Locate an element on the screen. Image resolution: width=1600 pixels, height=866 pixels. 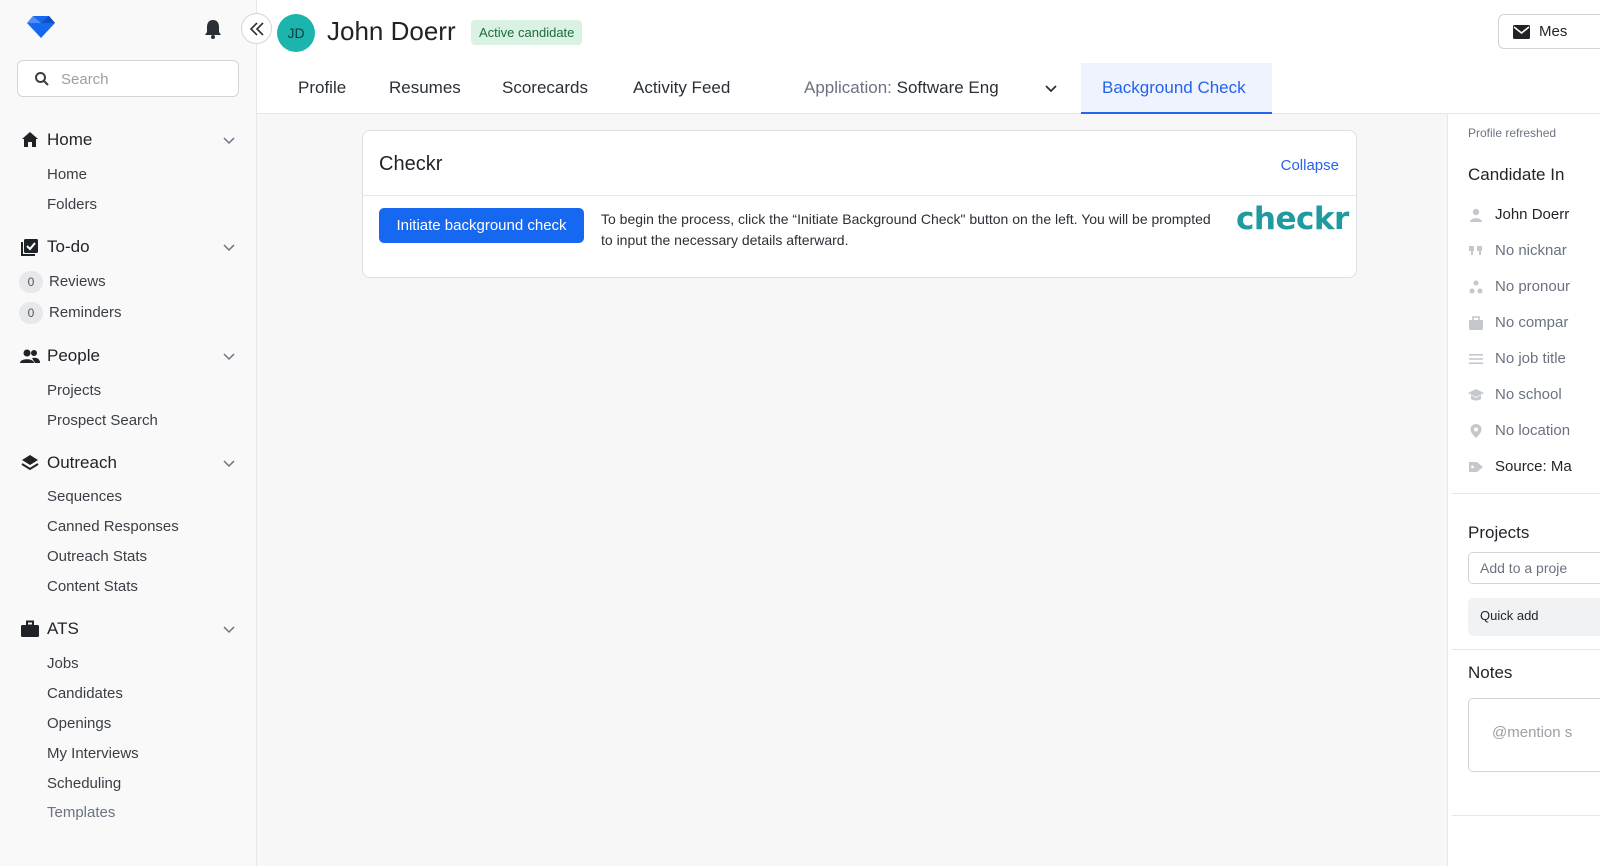
diamond-logo-icon is located at coordinates (41, 27).